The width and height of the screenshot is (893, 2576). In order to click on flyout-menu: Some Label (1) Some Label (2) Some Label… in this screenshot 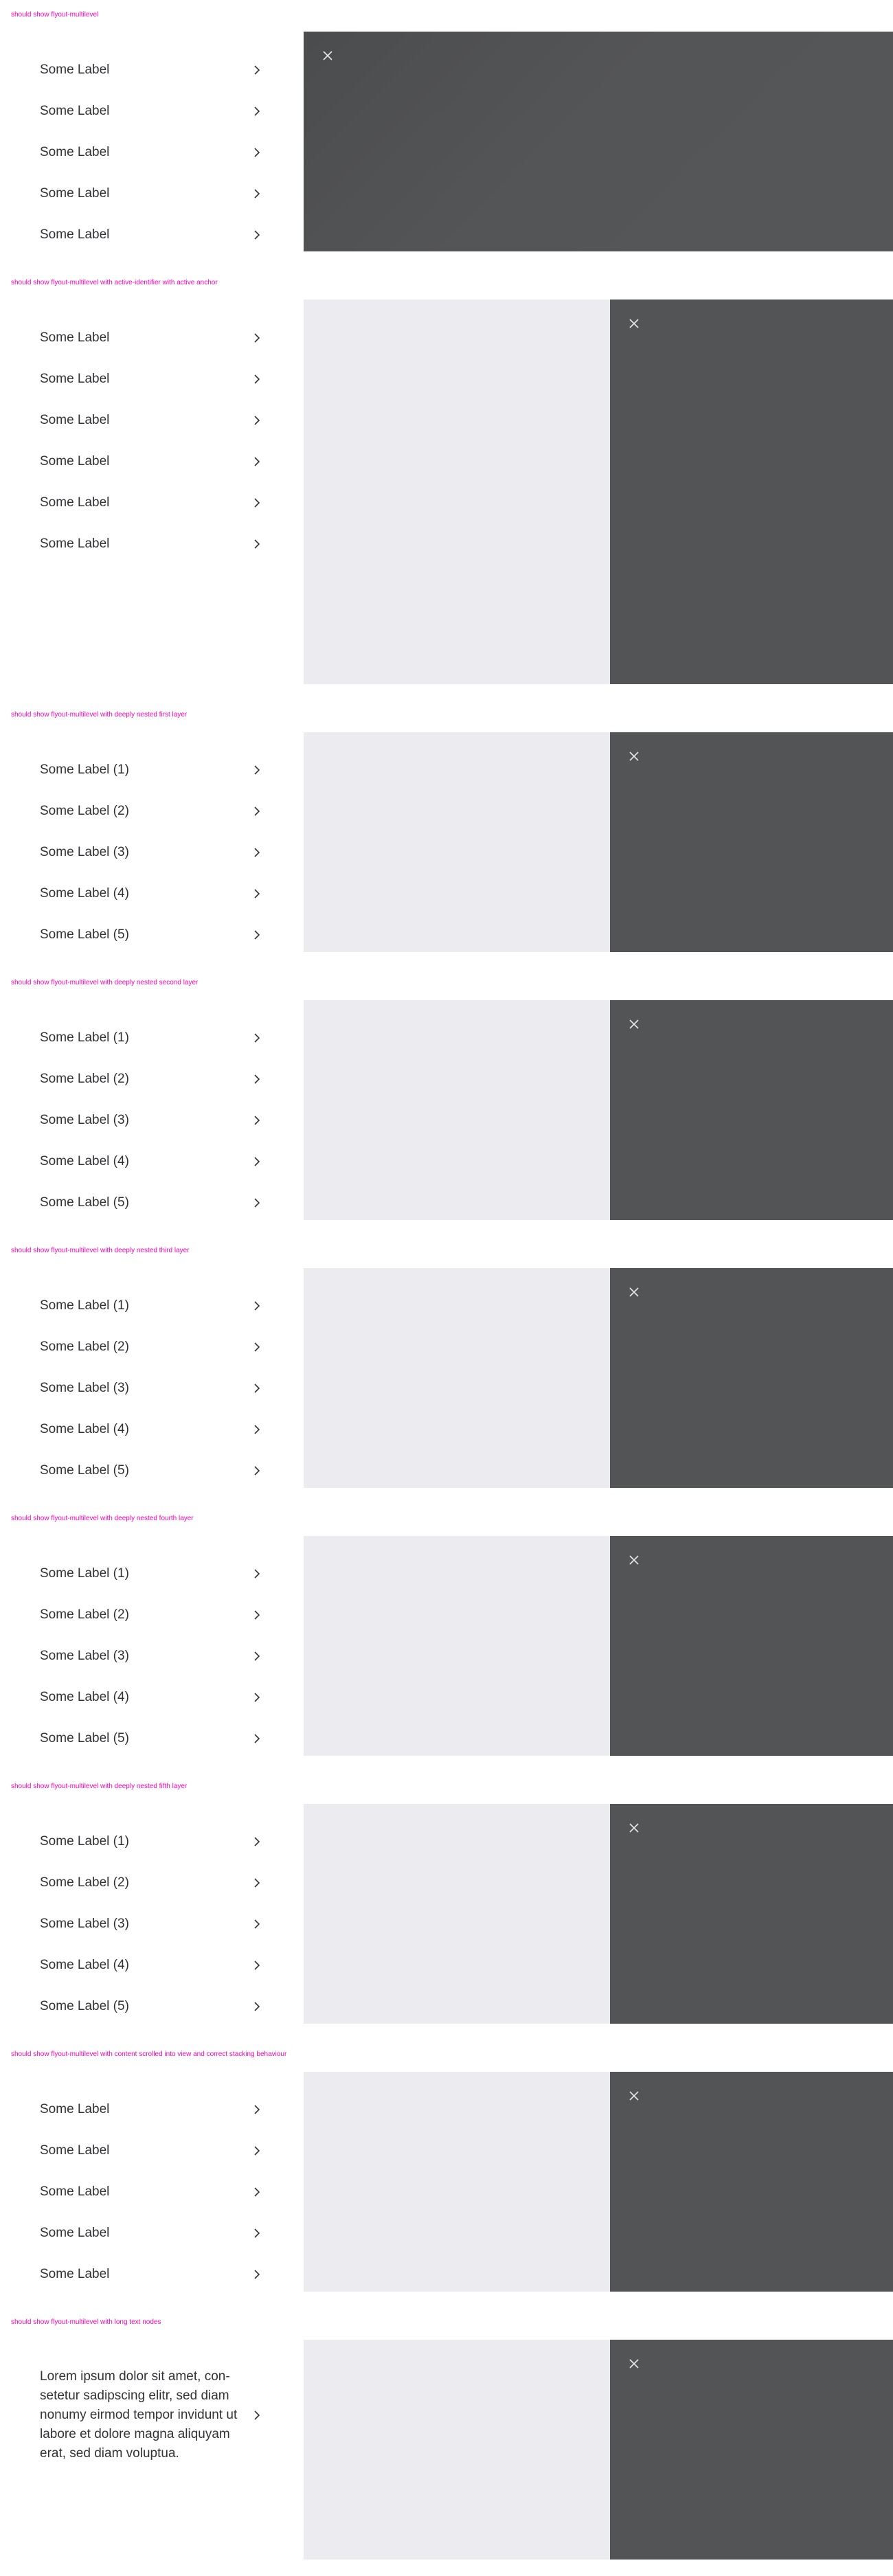, I will do `click(152, 1120)`.